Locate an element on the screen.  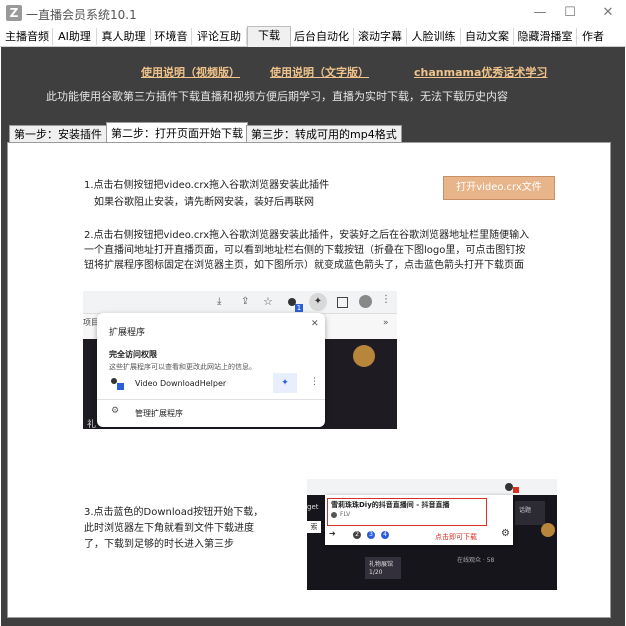
step3-line3: 了，下载到足够的时长进入第三步 is located at coordinates (159, 544).